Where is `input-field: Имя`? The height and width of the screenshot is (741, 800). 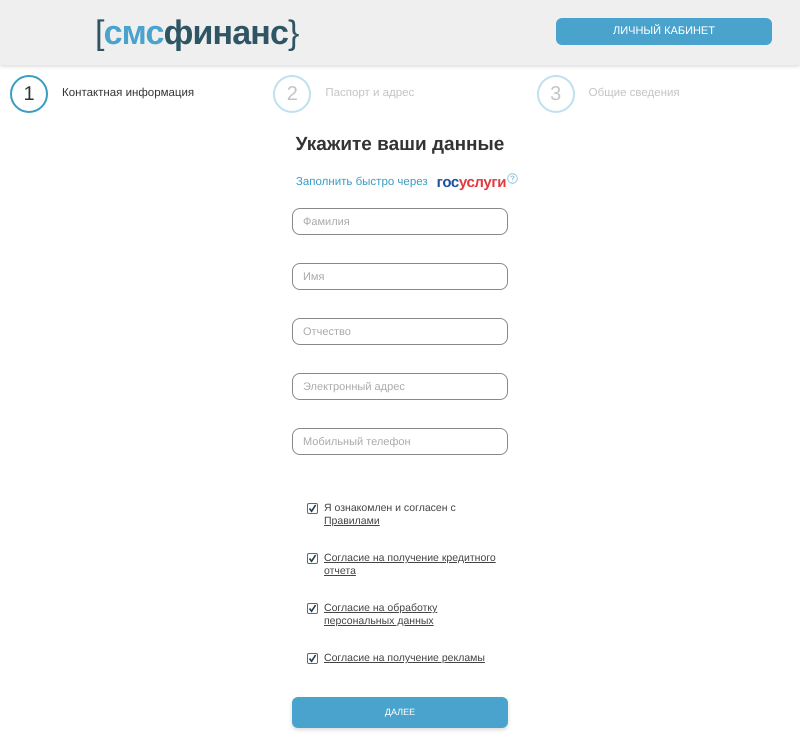
input-field: Имя is located at coordinates (400, 276).